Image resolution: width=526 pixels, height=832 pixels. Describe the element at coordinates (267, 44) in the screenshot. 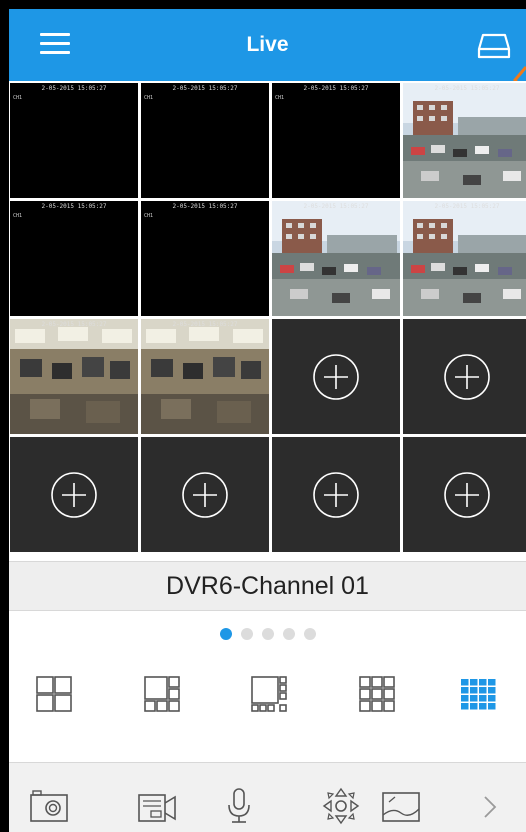

I see `page-title: Live` at that location.